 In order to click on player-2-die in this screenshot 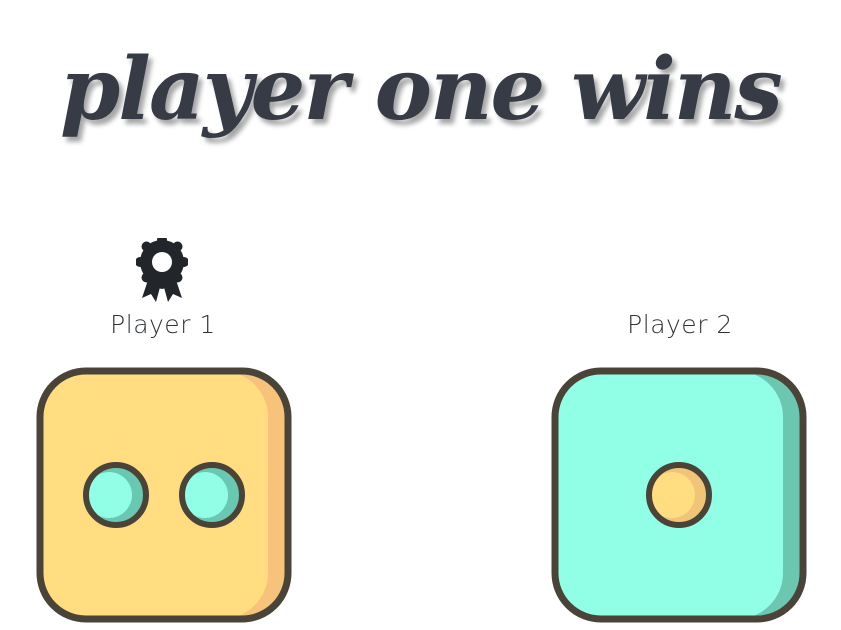, I will do `click(679, 495)`.